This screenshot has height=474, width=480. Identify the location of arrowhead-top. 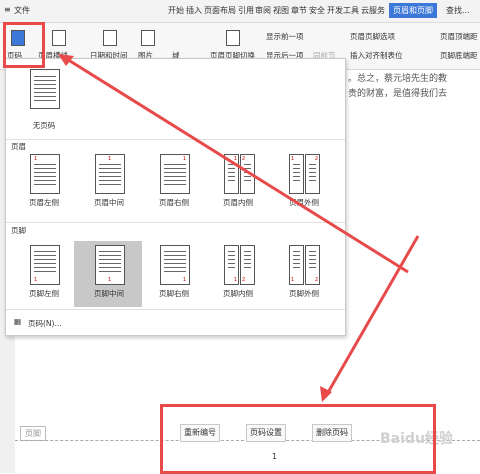
(66, 60).